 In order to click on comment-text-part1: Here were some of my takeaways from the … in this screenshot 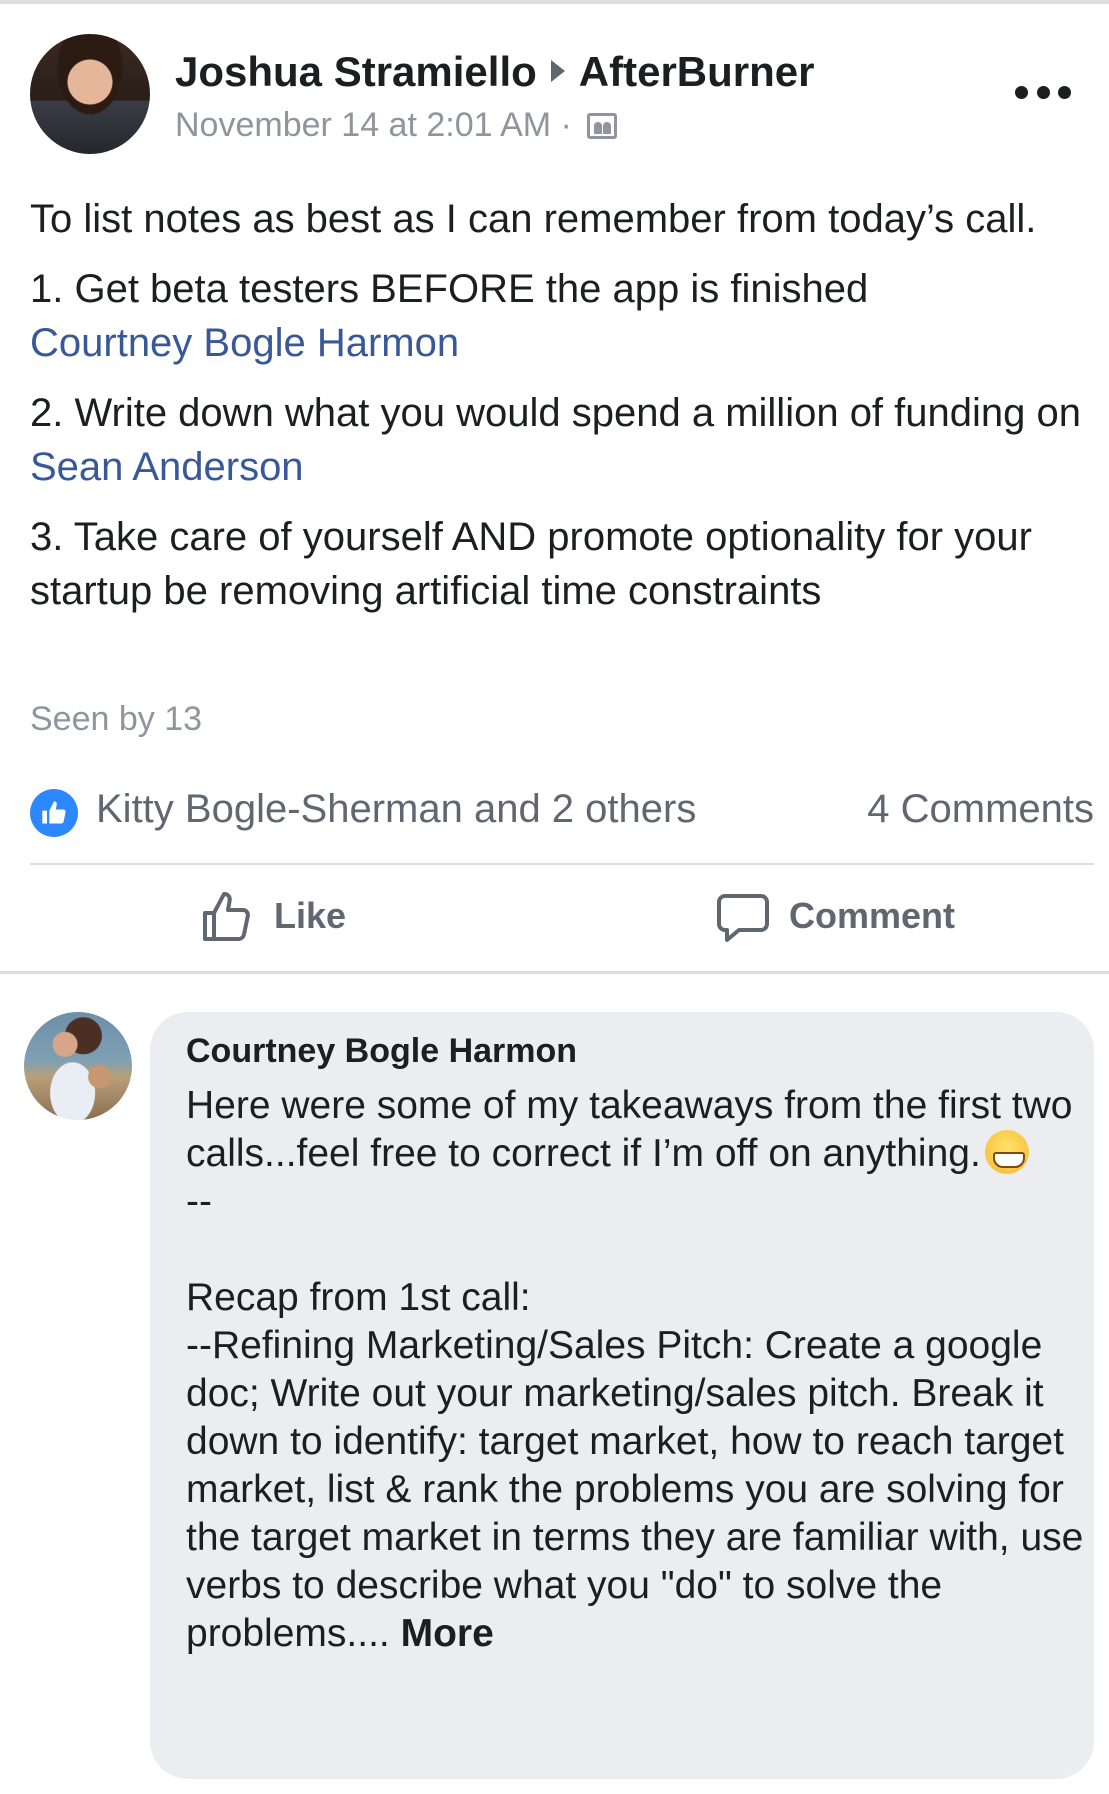, I will do `click(635, 1129)`.